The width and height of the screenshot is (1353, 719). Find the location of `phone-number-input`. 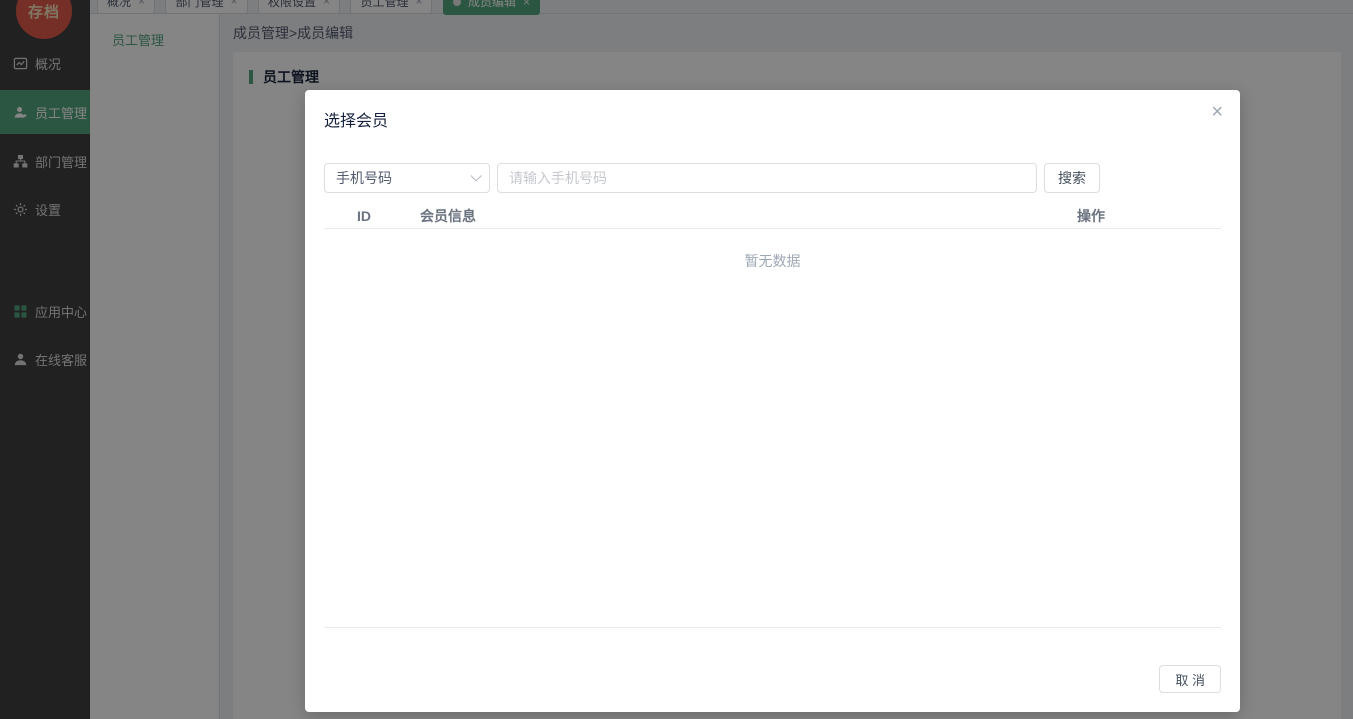

phone-number-input is located at coordinates (767, 178).